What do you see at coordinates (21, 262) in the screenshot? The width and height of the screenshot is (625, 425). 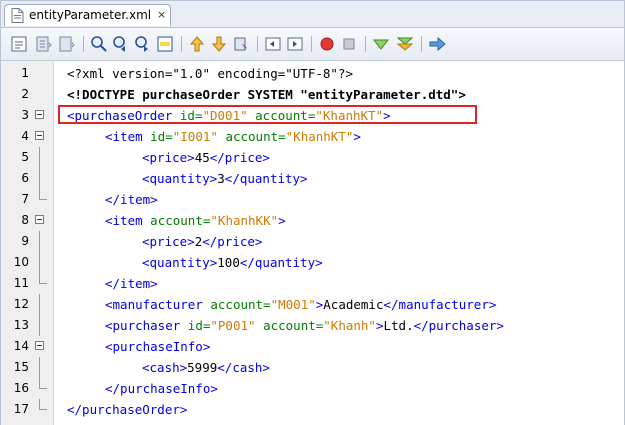 I see `line-number: 10` at bounding box center [21, 262].